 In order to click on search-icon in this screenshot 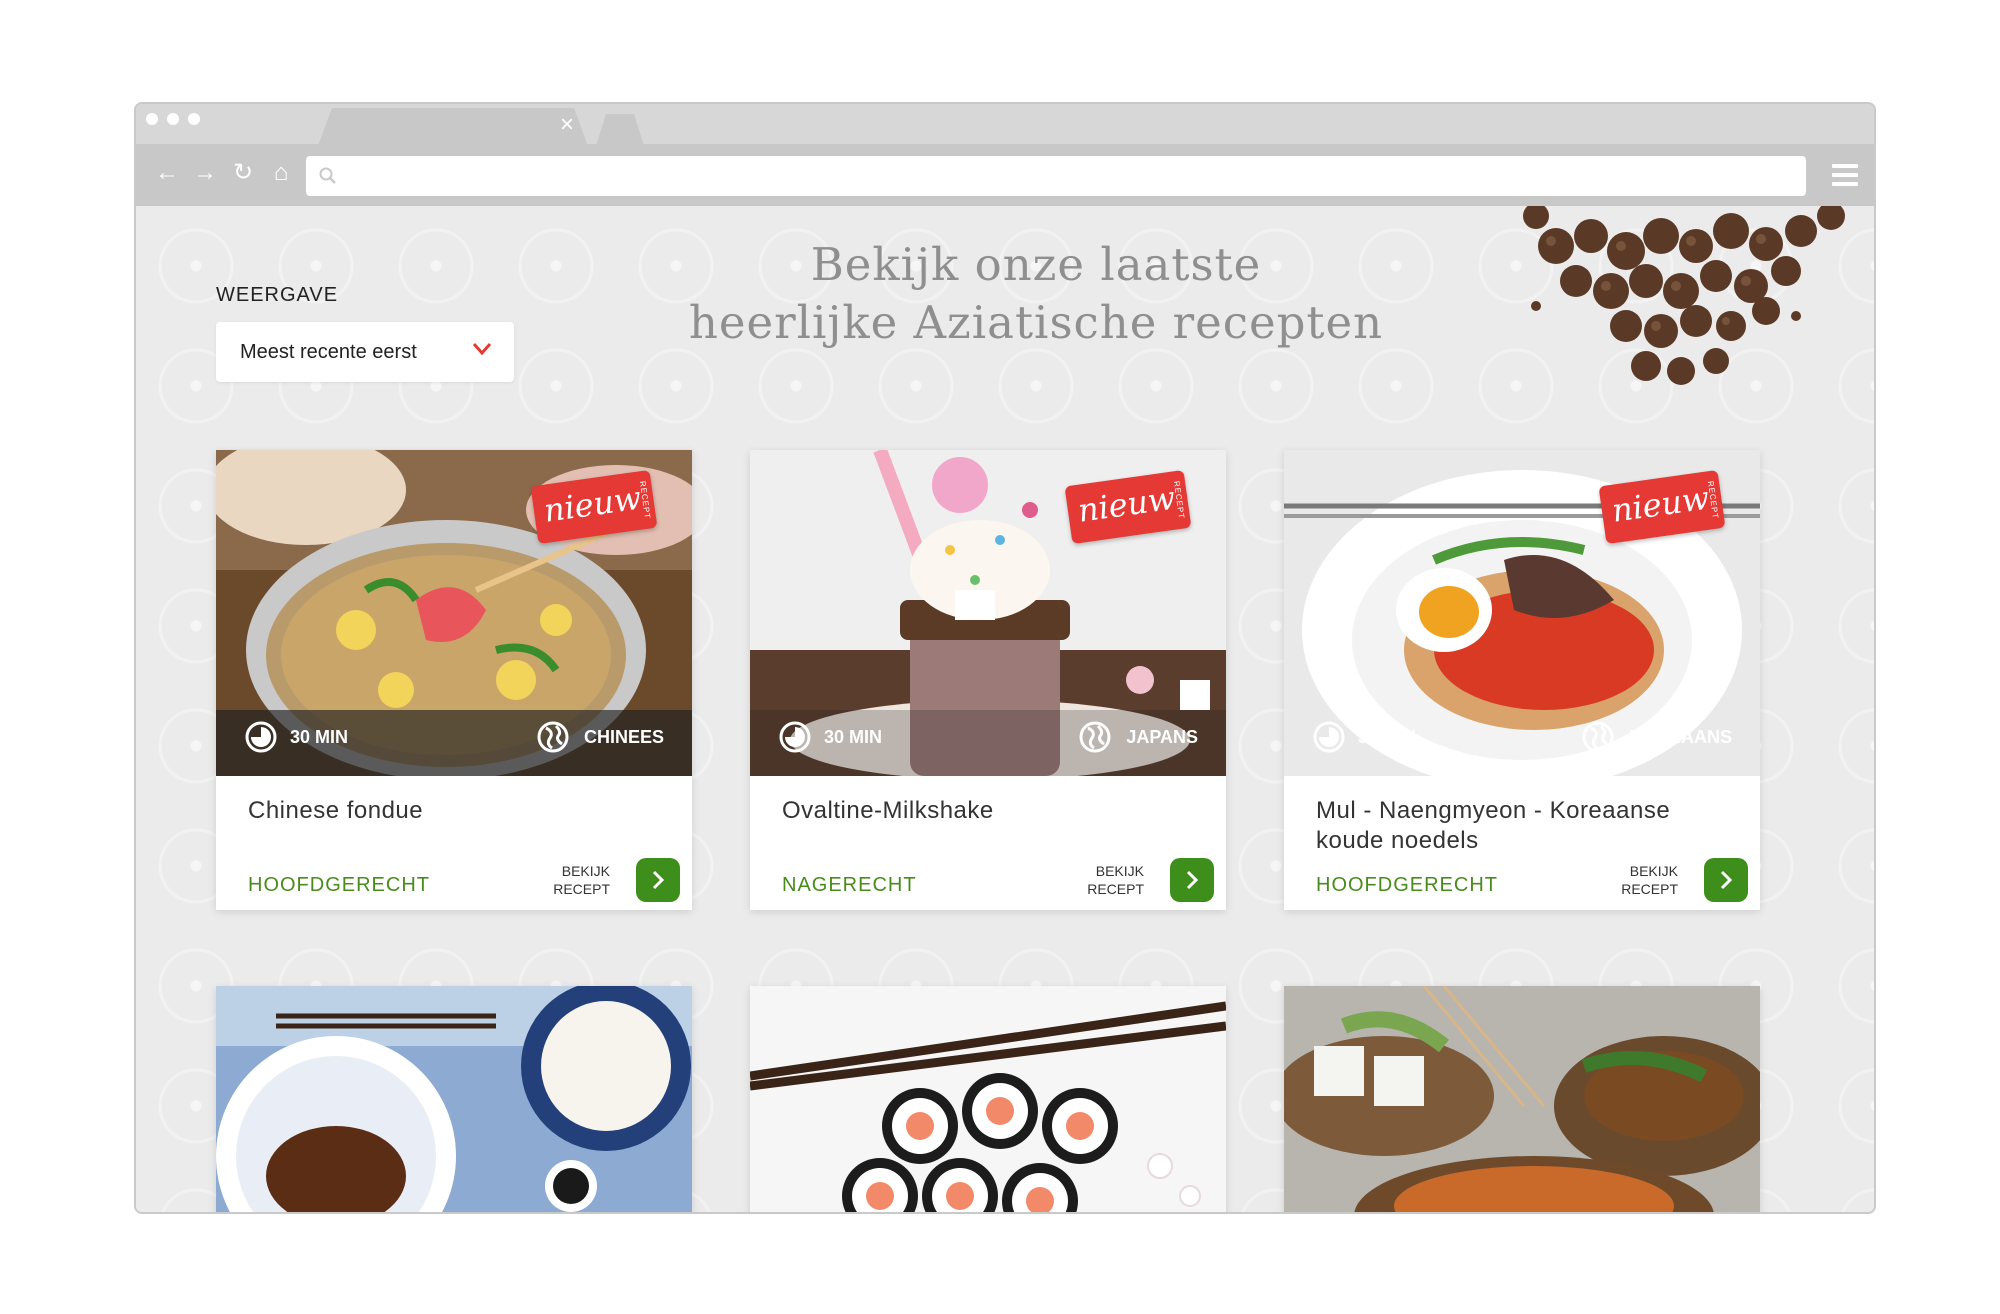, I will do `click(327, 175)`.